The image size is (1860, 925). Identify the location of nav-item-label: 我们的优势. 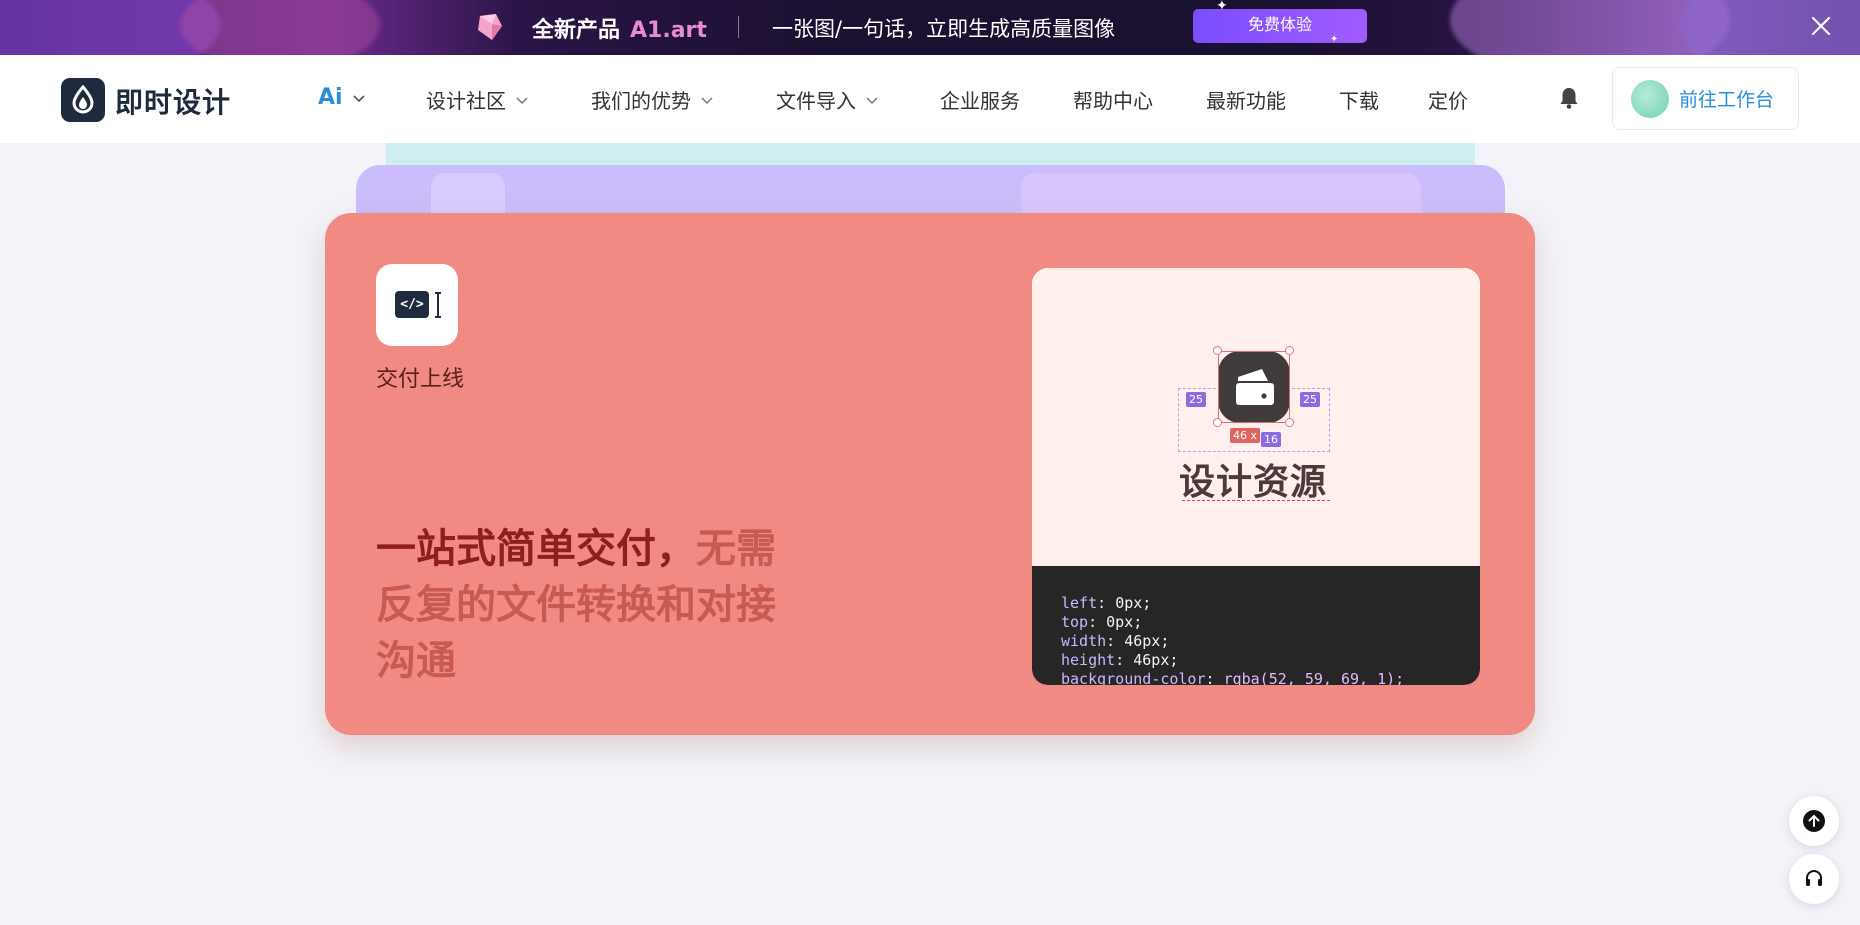
(641, 101).